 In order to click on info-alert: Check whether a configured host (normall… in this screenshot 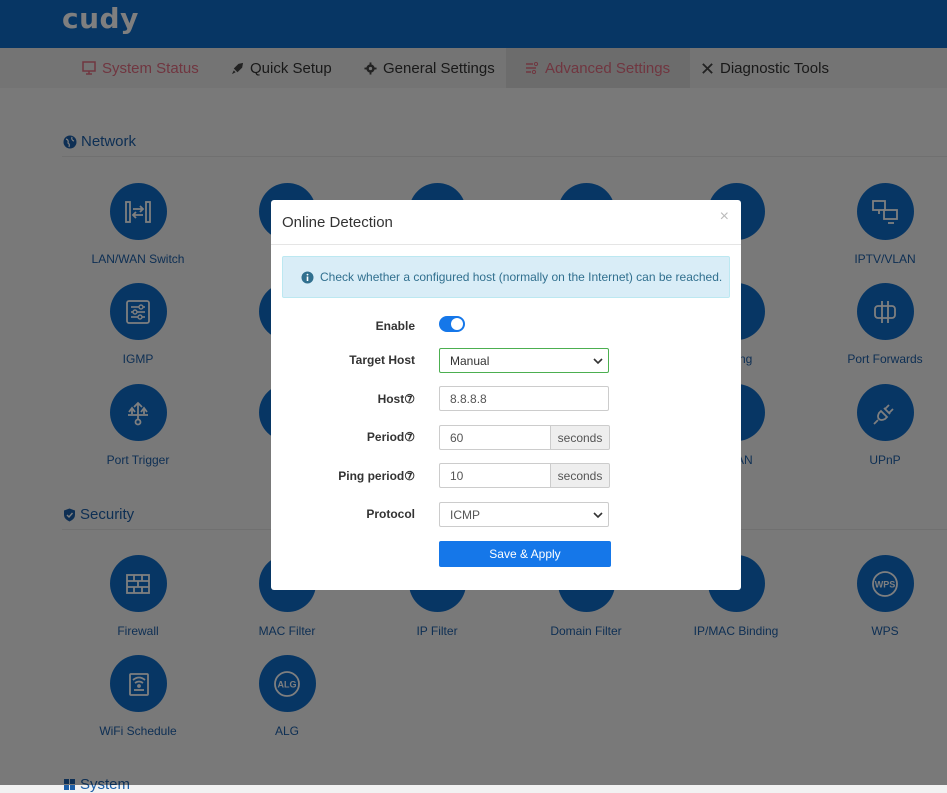, I will do `click(506, 277)`.